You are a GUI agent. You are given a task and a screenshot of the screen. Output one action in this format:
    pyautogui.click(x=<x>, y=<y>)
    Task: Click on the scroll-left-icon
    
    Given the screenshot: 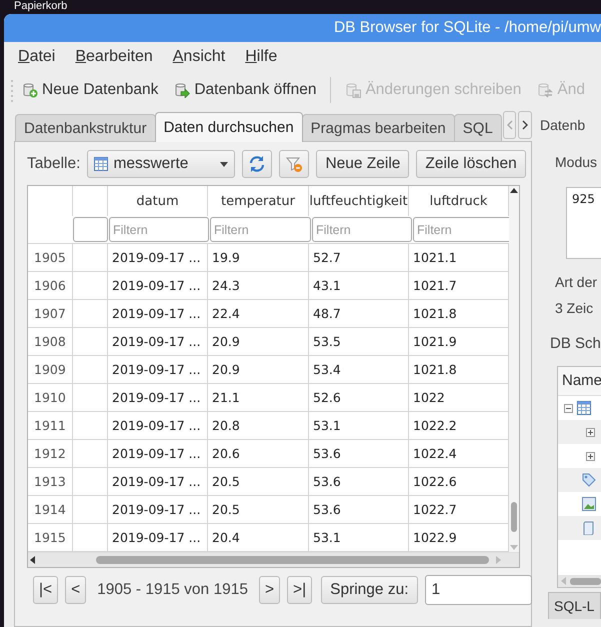 What is the action you would take?
    pyautogui.click(x=32, y=560)
    